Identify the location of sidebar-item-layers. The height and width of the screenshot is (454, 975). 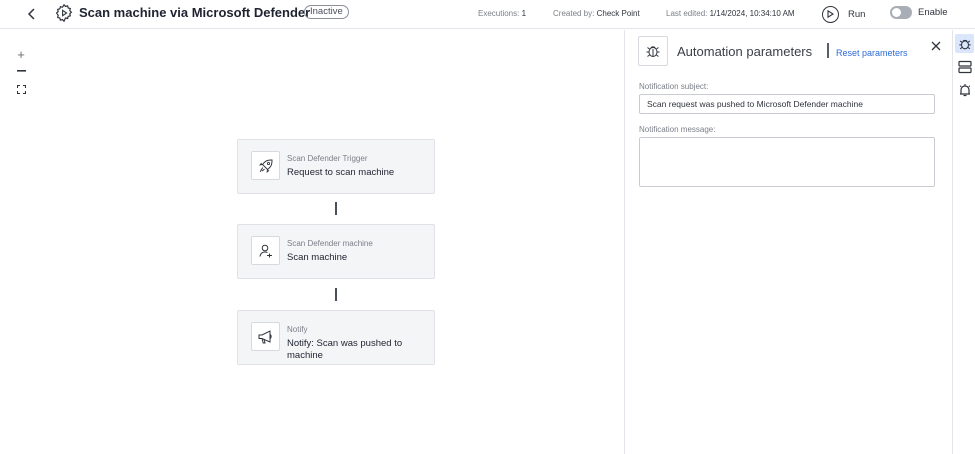
(964, 66).